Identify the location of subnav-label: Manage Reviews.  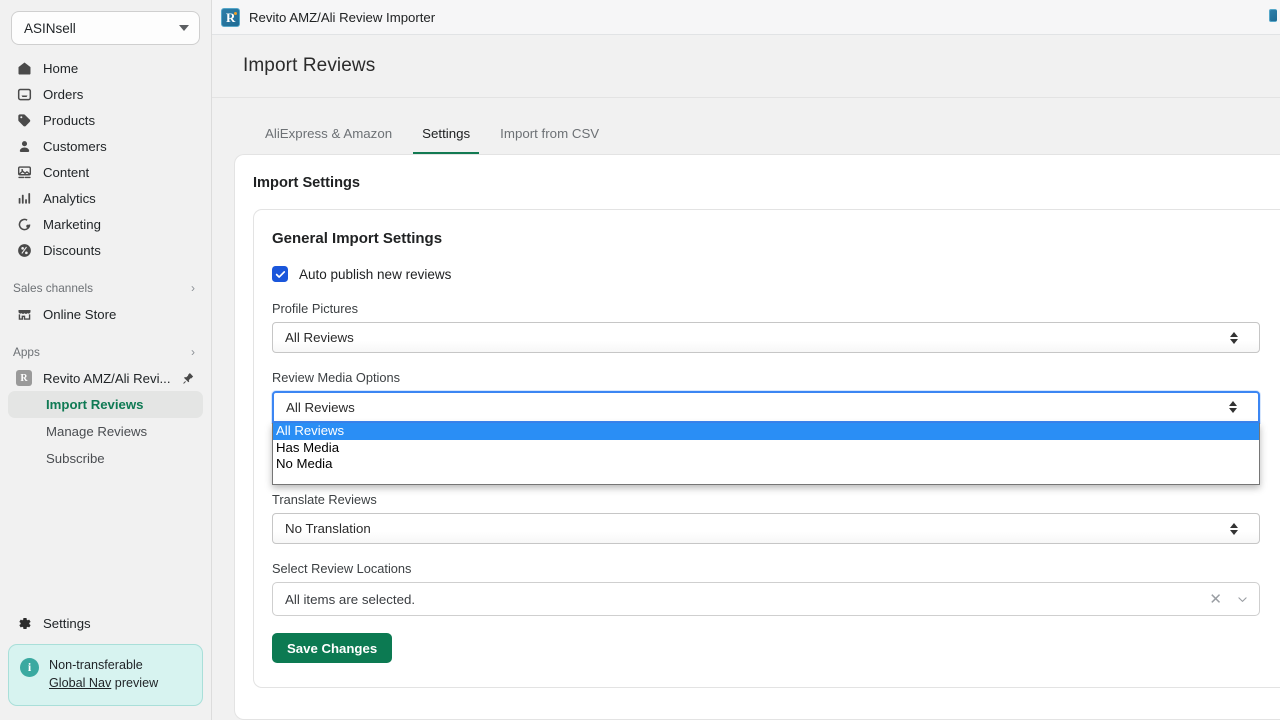
(97, 431).